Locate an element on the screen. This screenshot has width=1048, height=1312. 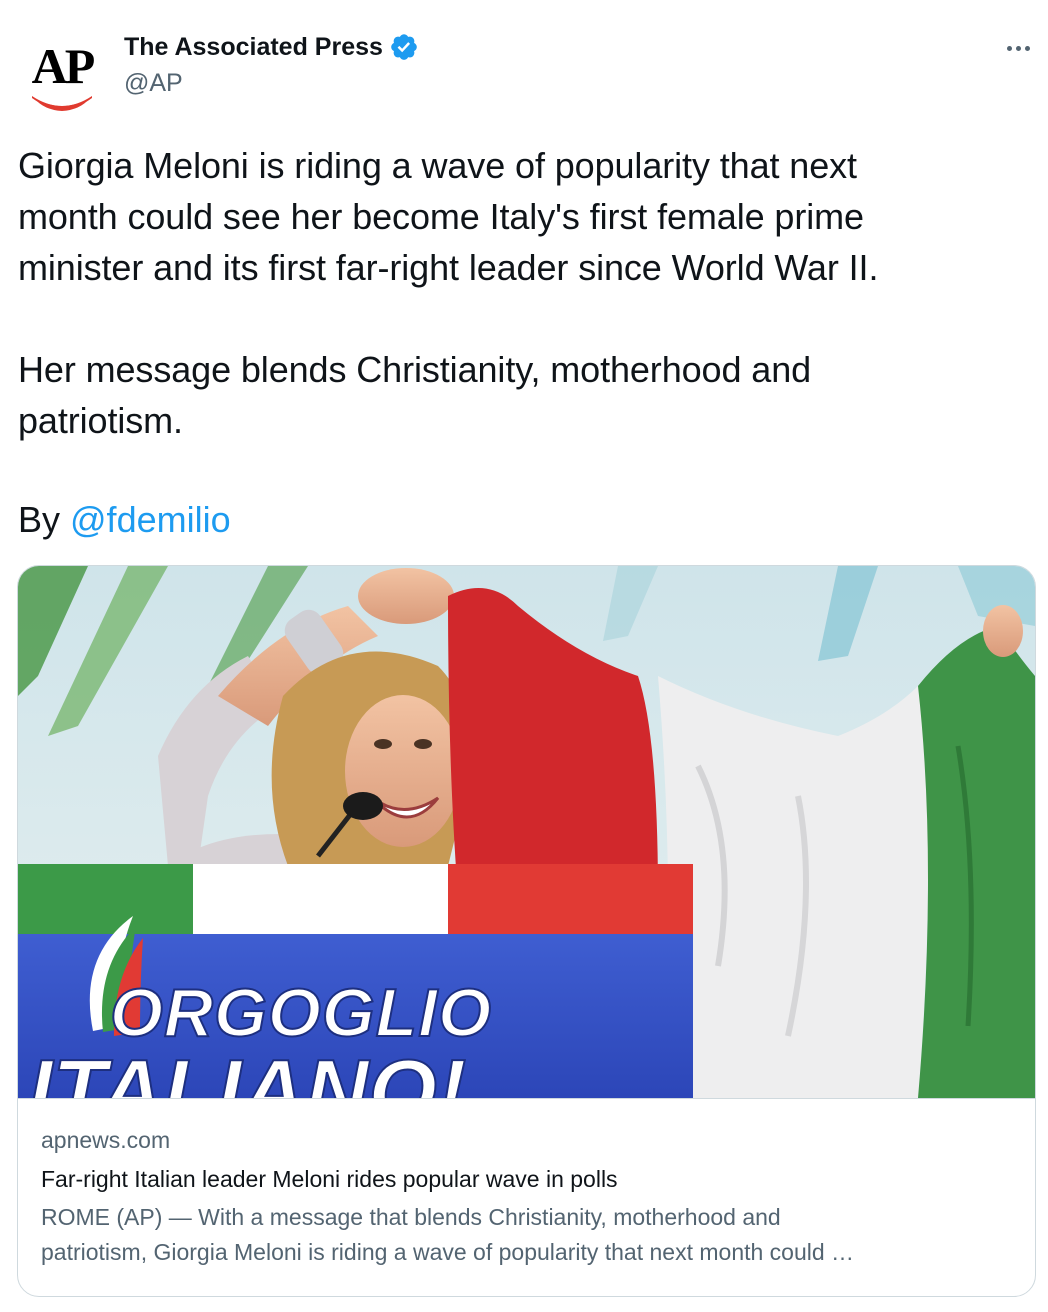
more-options-button is located at coordinates (1018, 48).